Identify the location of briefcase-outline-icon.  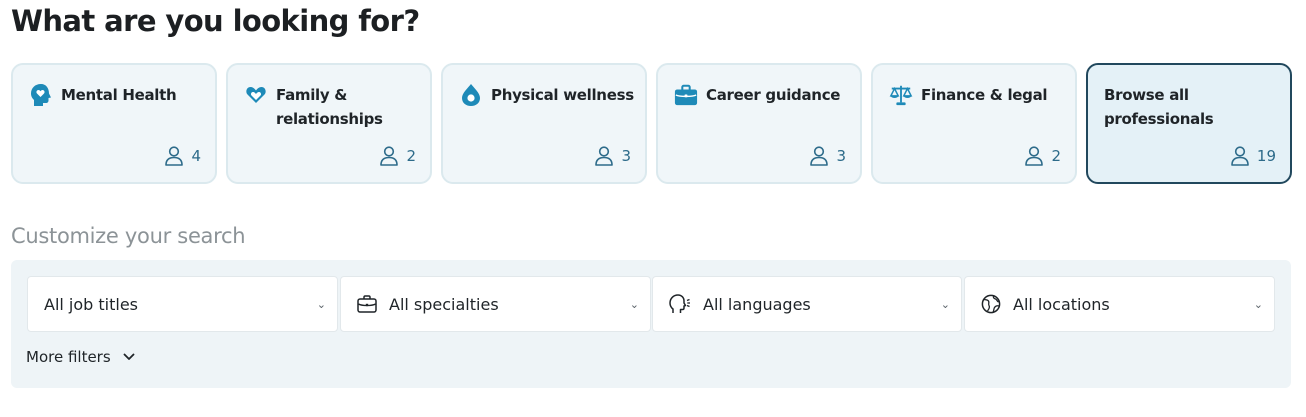
(367, 304).